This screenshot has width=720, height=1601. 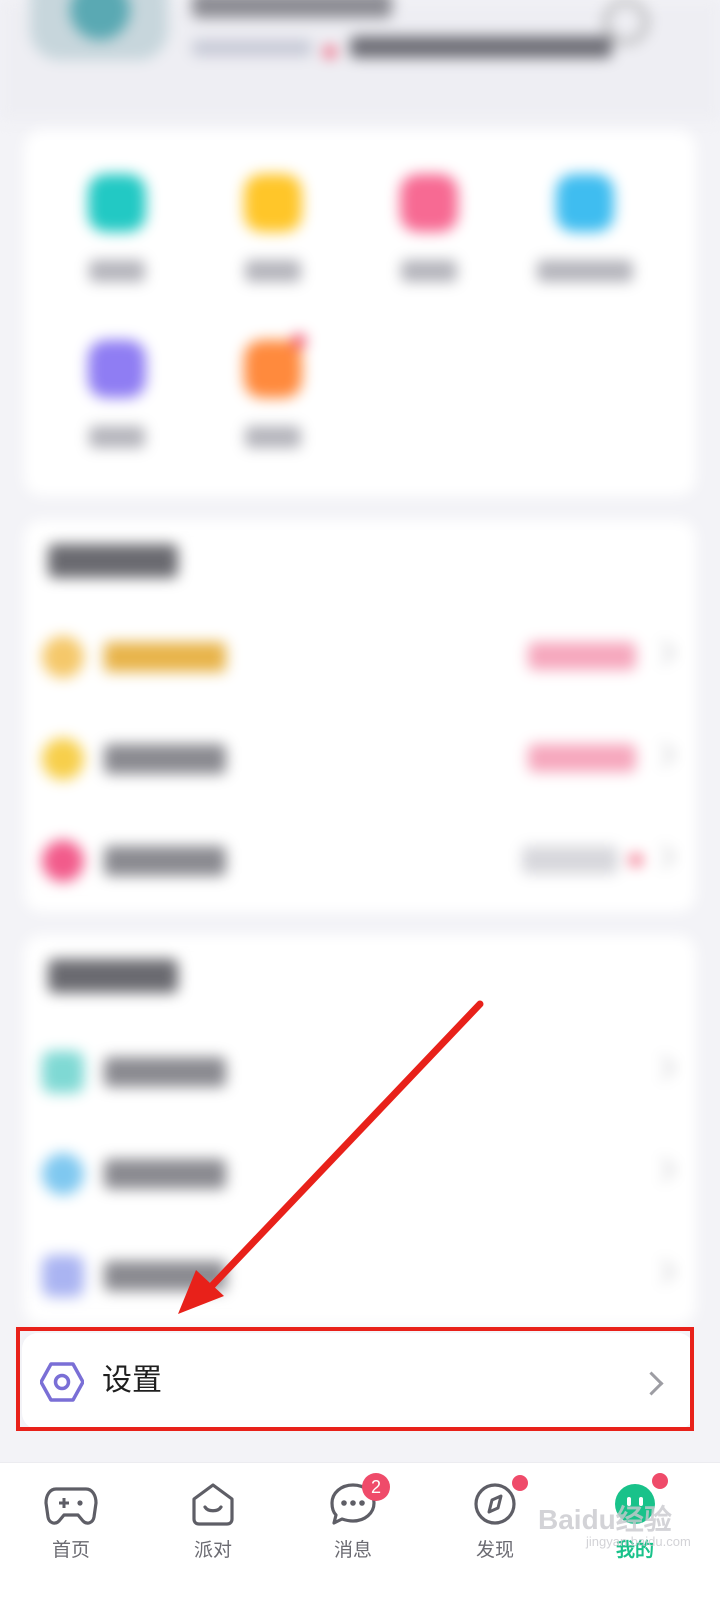 What do you see at coordinates (520, 1483) in the screenshot?
I see `discover-dot` at bounding box center [520, 1483].